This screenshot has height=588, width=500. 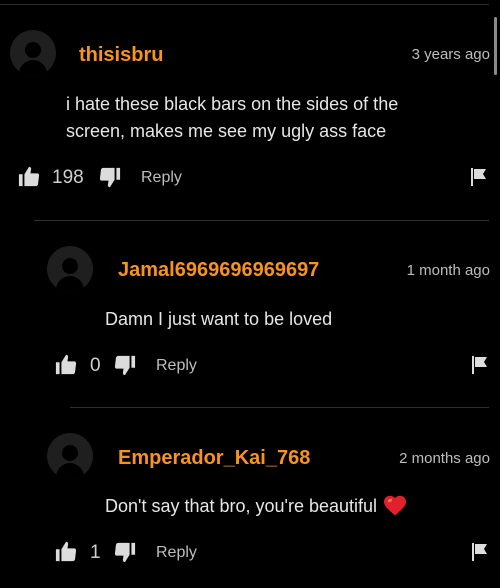 What do you see at coordinates (95, 365) in the screenshot?
I see `like-count: 0` at bounding box center [95, 365].